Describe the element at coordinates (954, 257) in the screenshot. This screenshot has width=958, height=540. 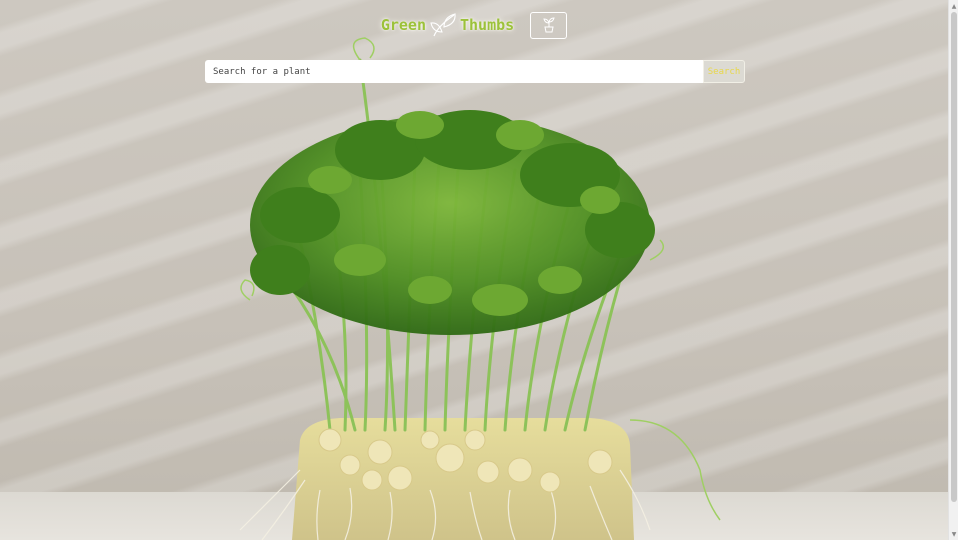
I see `scrollbar-thumb` at that location.